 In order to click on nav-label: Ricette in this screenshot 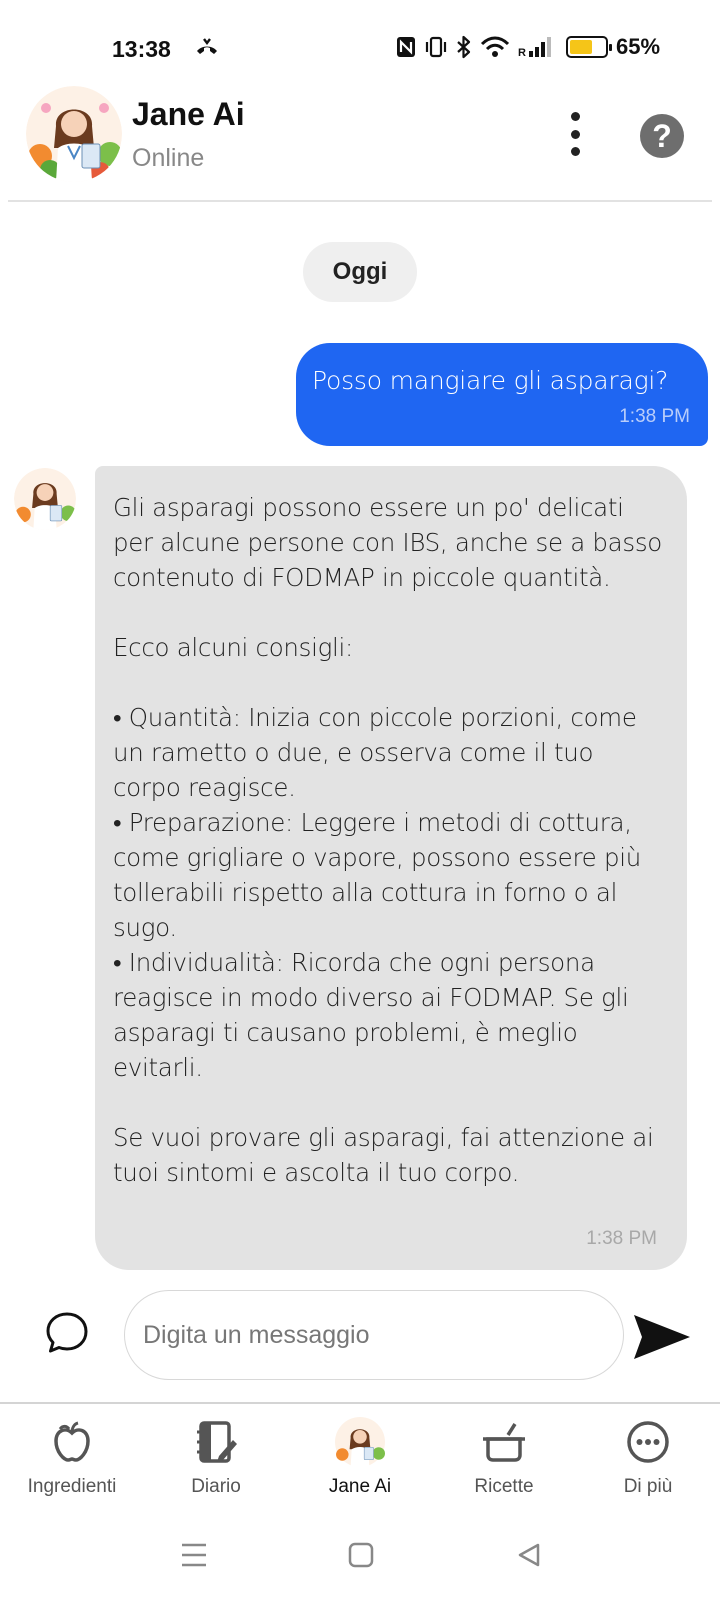, I will do `click(504, 1486)`.